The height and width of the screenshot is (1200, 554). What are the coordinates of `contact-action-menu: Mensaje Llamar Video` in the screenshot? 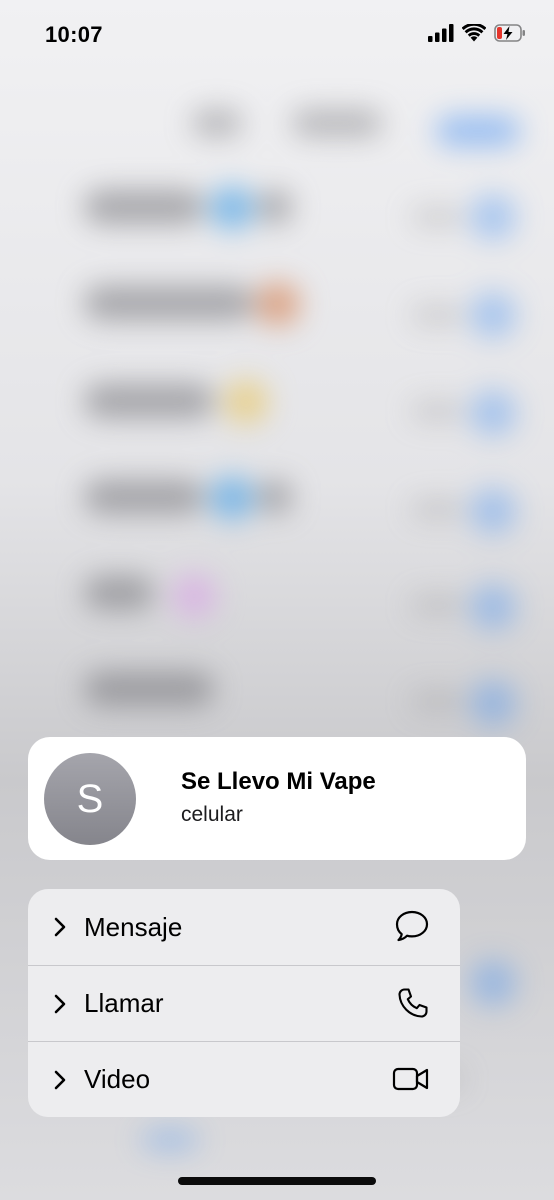 It's located at (244, 1003).